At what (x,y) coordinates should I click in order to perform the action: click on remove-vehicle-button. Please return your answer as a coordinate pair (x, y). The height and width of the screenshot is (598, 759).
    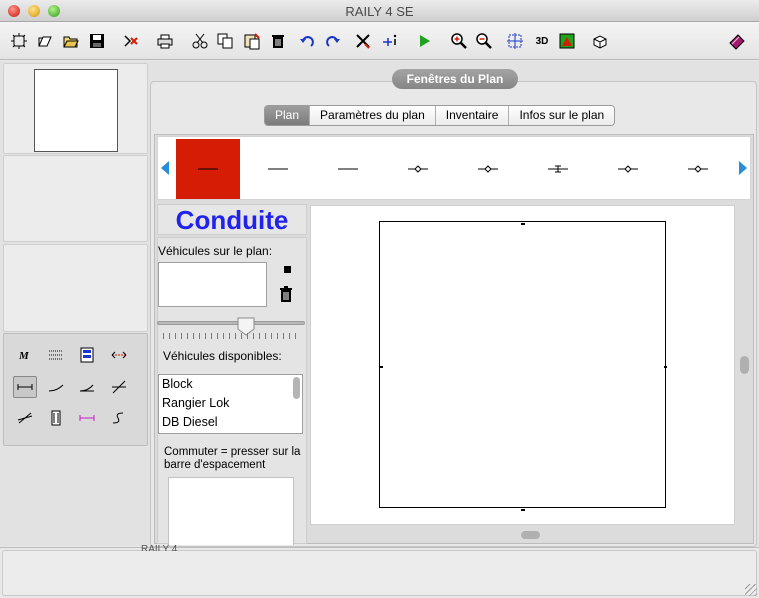
    Looking at the image, I should click on (286, 296).